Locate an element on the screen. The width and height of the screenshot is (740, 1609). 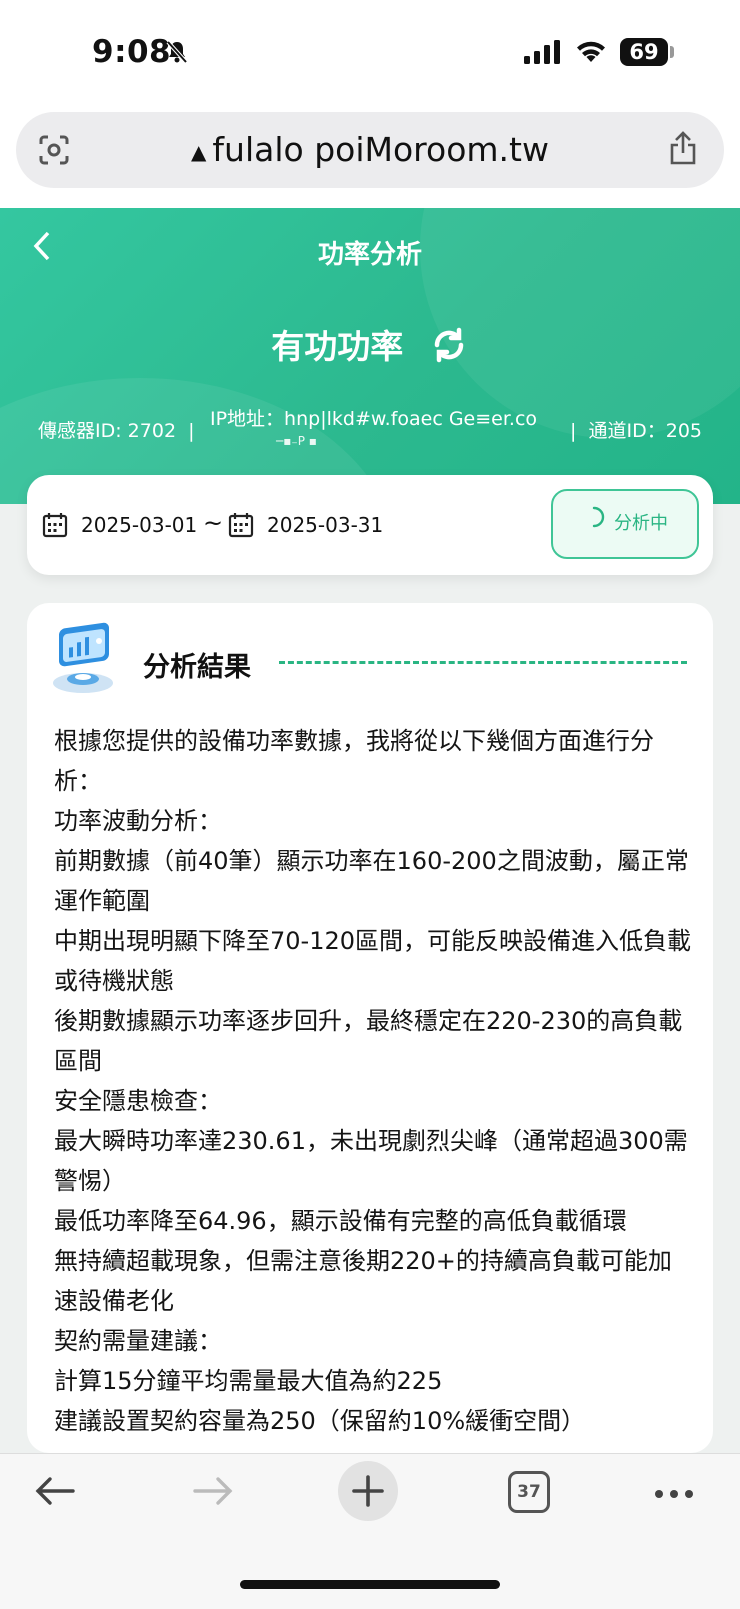
arrow-right-icon is located at coordinates (213, 1493).